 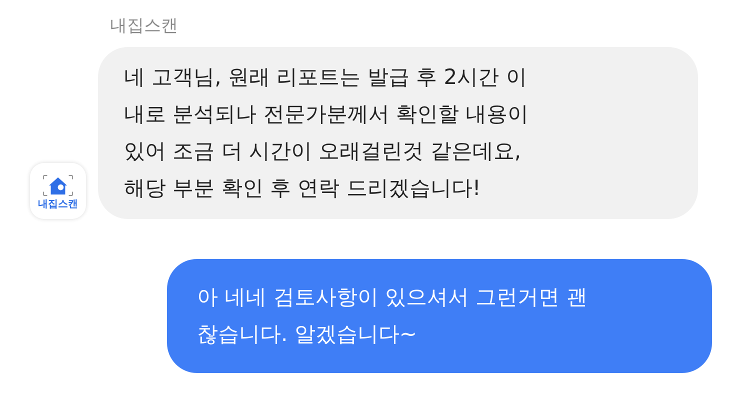 What do you see at coordinates (58, 185) in the screenshot?
I see `house-icon` at bounding box center [58, 185].